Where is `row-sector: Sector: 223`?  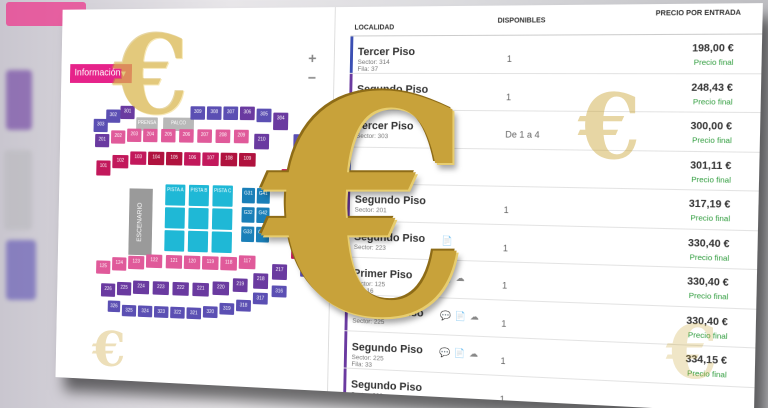
row-sector: Sector: 223 is located at coordinates (372, 99).